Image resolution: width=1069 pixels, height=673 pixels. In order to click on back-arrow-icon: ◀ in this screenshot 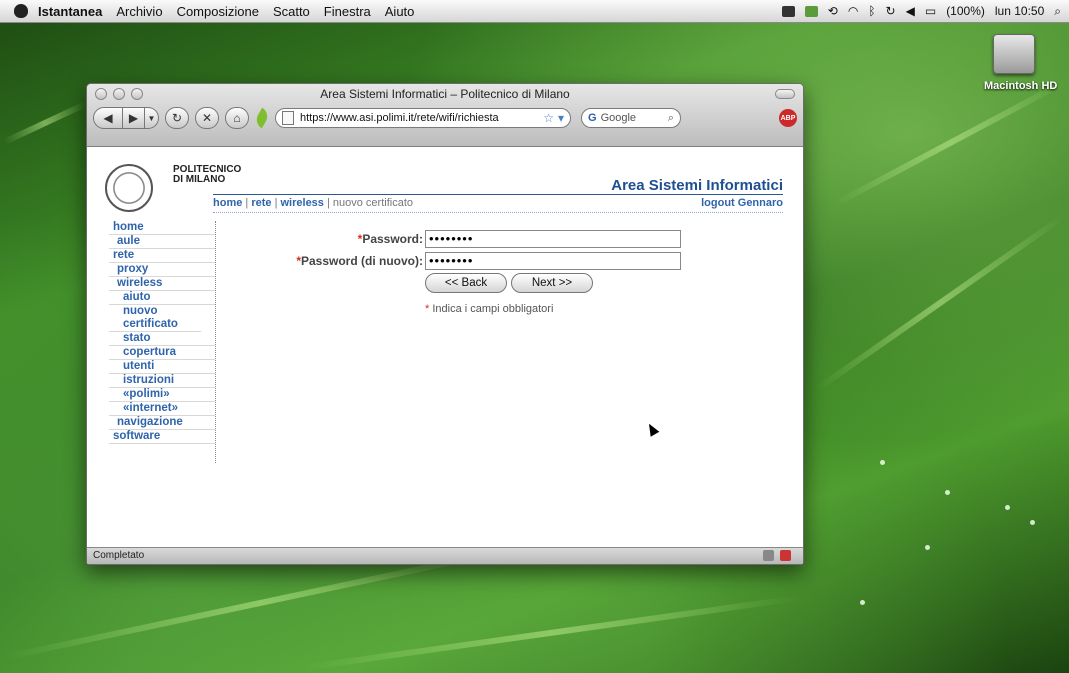, I will do `click(108, 118)`.